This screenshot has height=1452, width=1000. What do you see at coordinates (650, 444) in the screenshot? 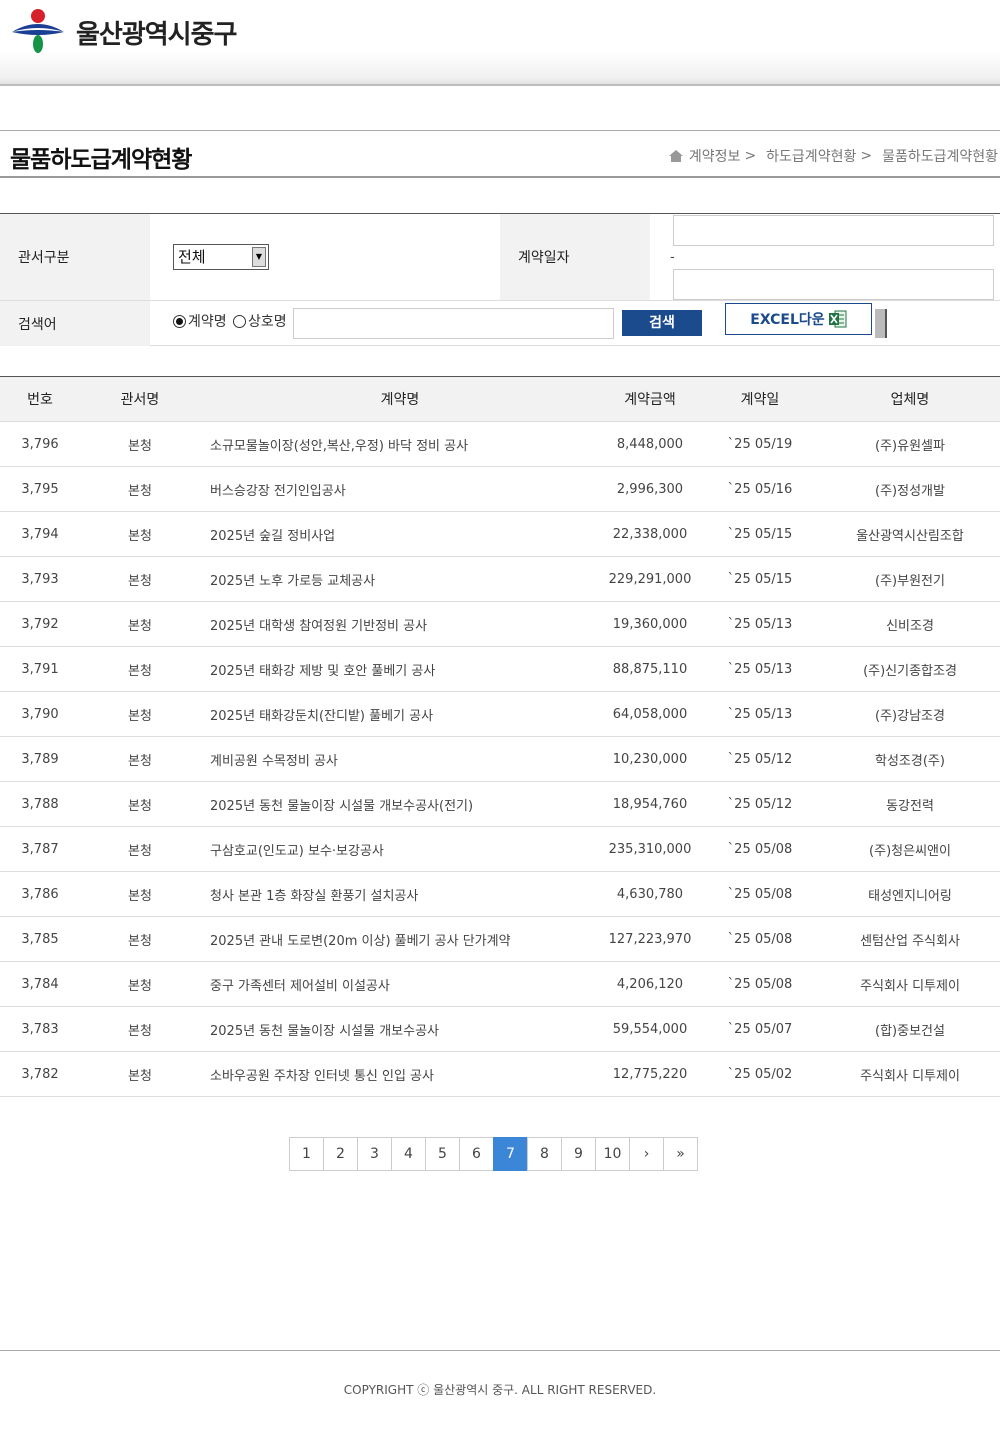
I see `cell-amount: 8,448,000` at bounding box center [650, 444].